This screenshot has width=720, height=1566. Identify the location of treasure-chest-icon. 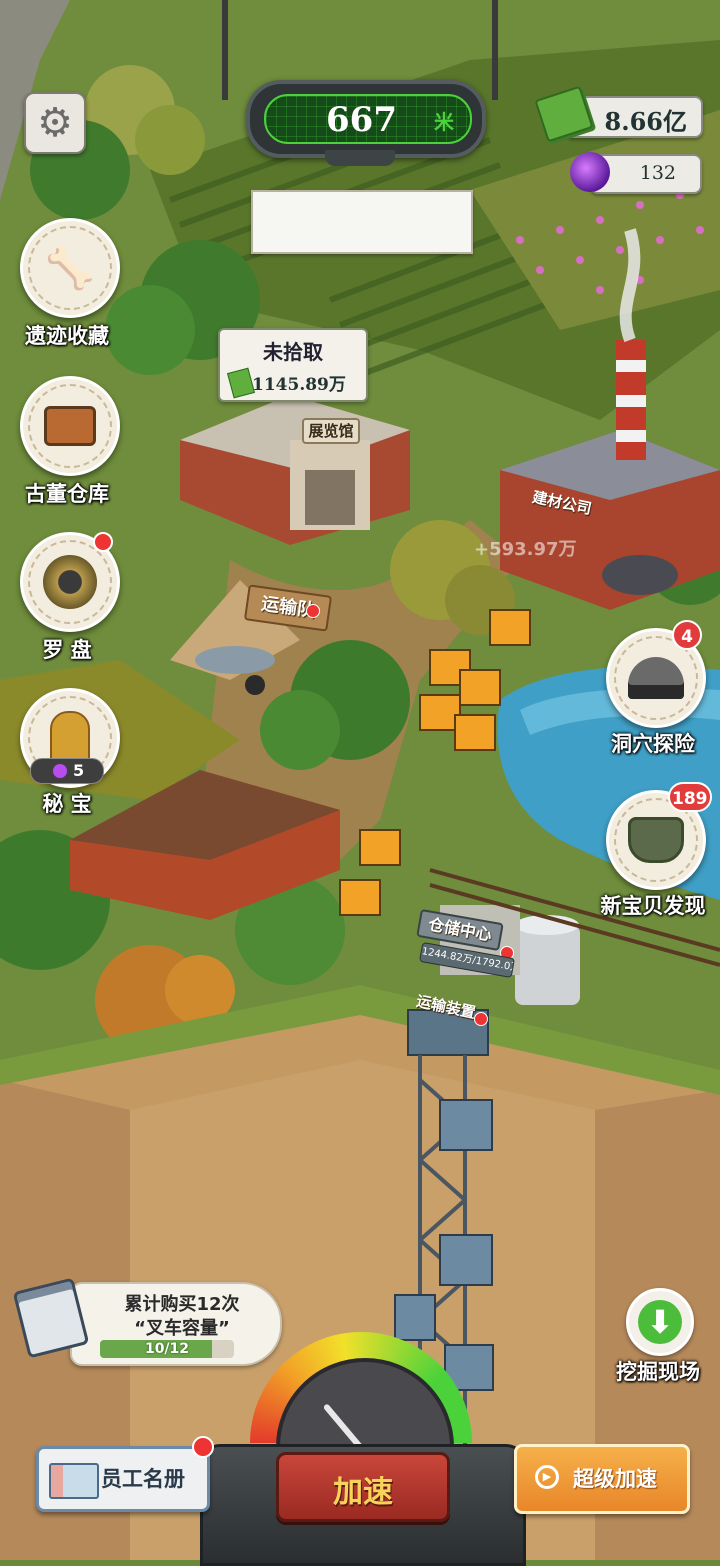
(70, 426).